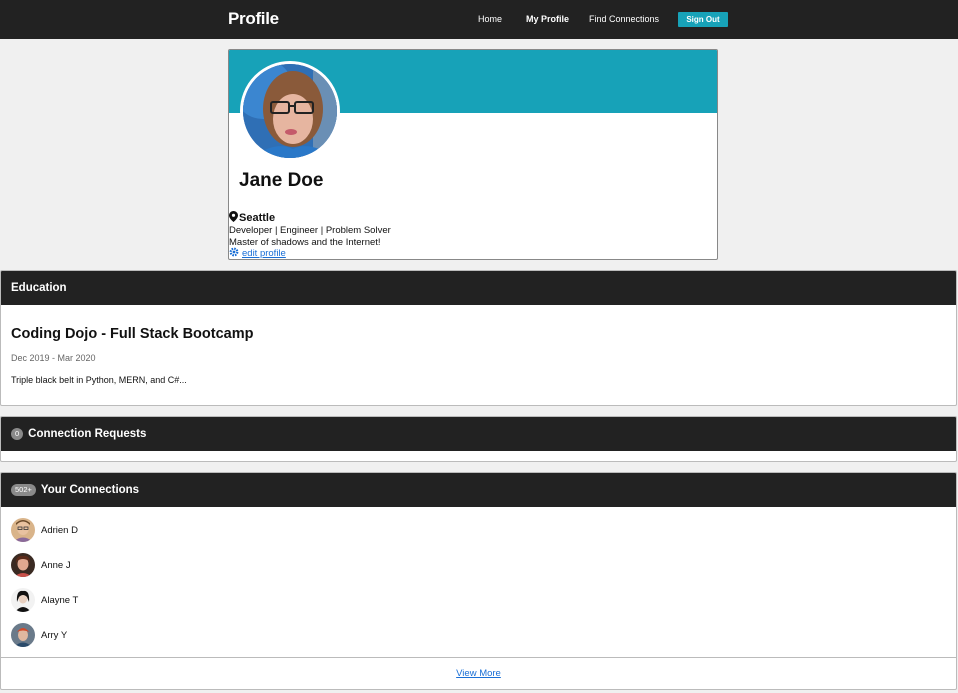 Image resolution: width=958 pixels, height=693 pixels. What do you see at coordinates (478, 288) in the screenshot?
I see `education-header: Education` at bounding box center [478, 288].